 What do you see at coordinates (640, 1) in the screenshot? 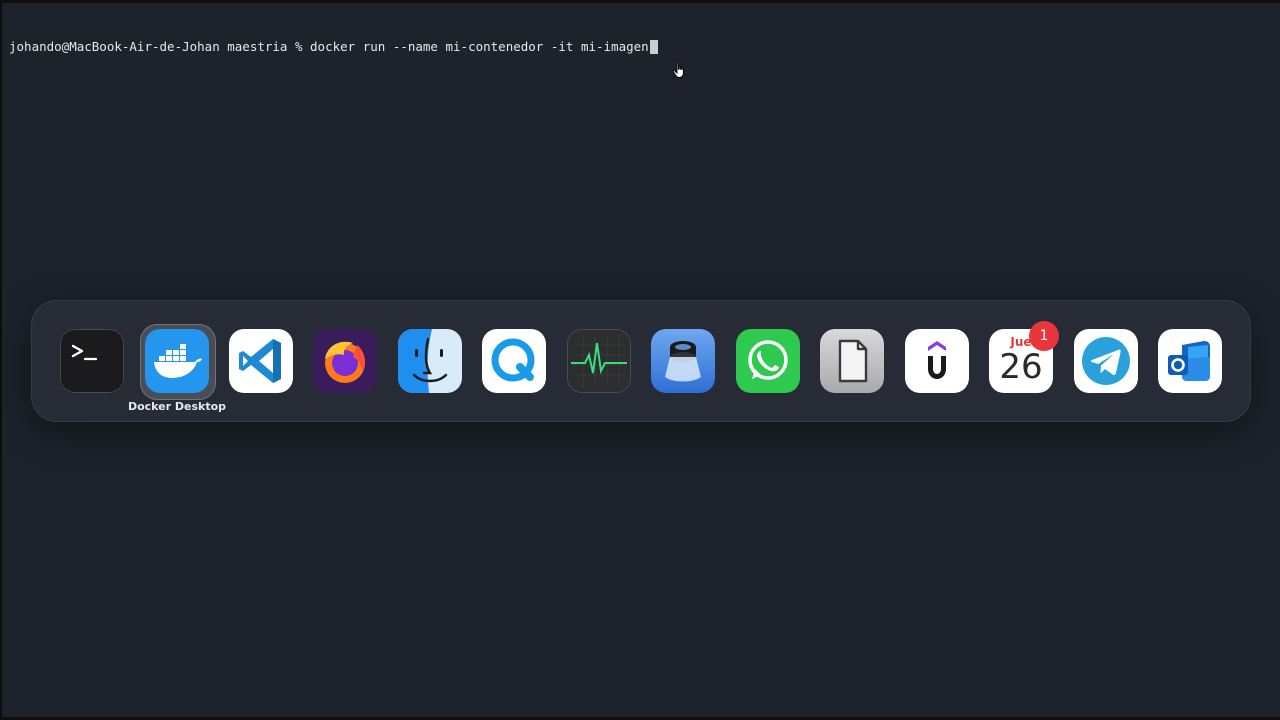
I see `top-border` at bounding box center [640, 1].